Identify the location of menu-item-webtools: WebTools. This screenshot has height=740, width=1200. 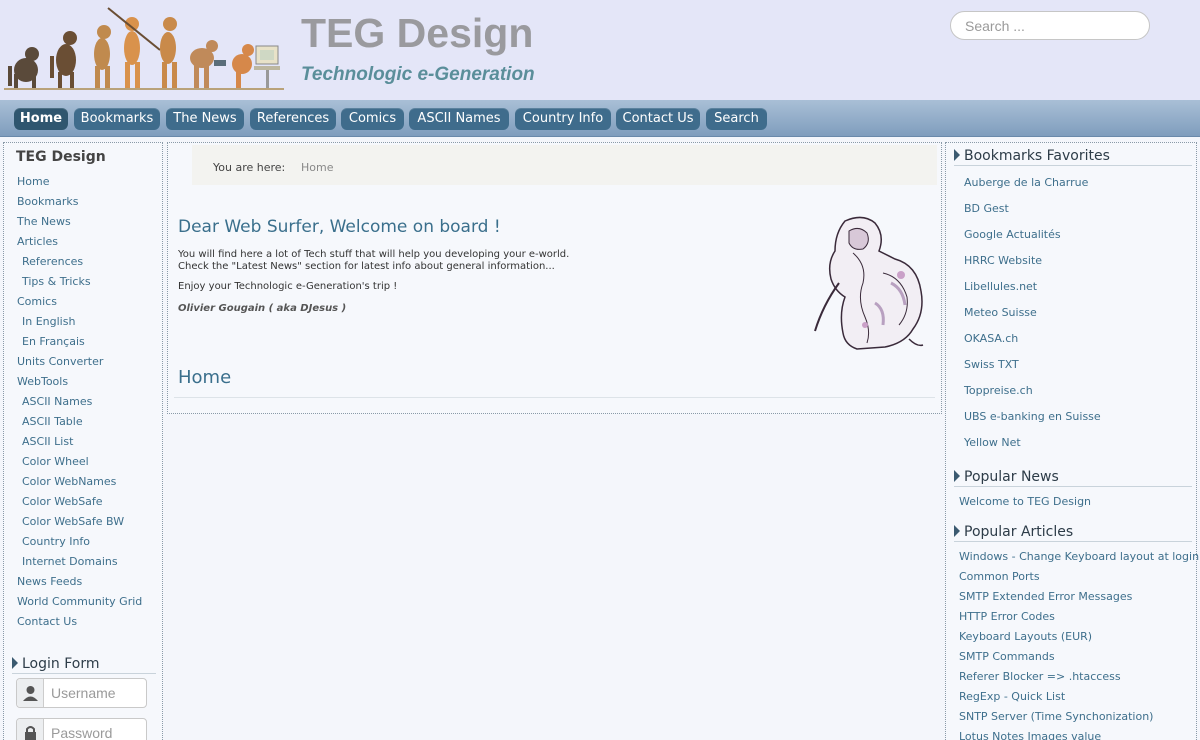
(42, 381).